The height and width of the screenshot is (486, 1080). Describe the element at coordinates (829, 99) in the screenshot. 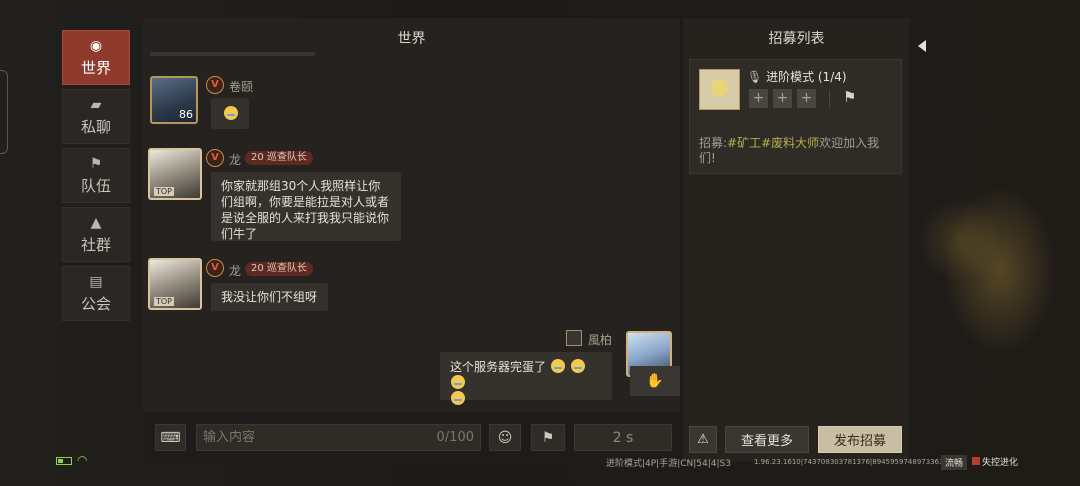

I see `divider` at that location.